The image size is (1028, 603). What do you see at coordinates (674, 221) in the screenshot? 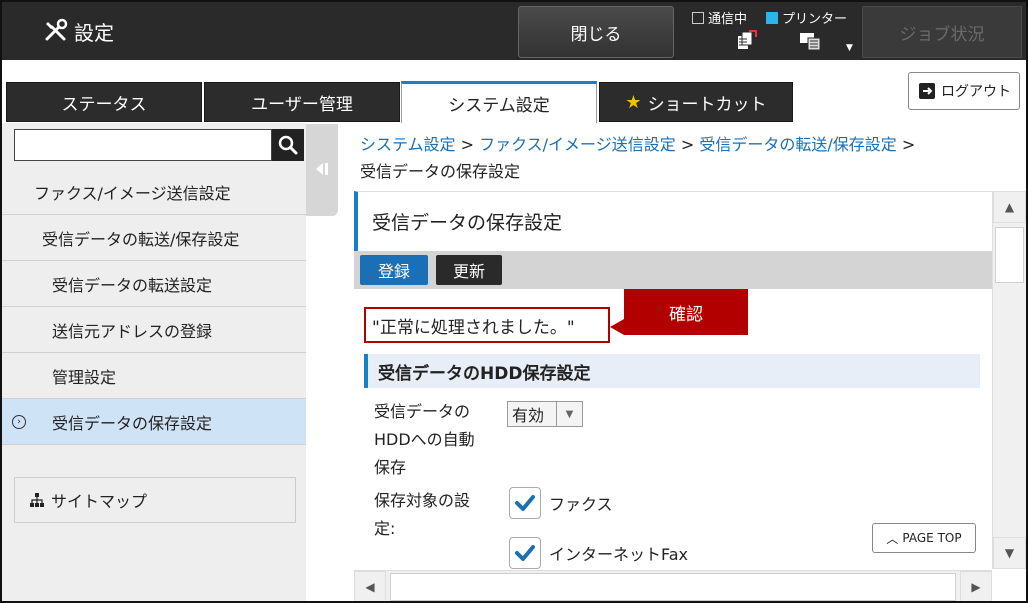
I see `page-title: 受信データの保存設定` at bounding box center [674, 221].